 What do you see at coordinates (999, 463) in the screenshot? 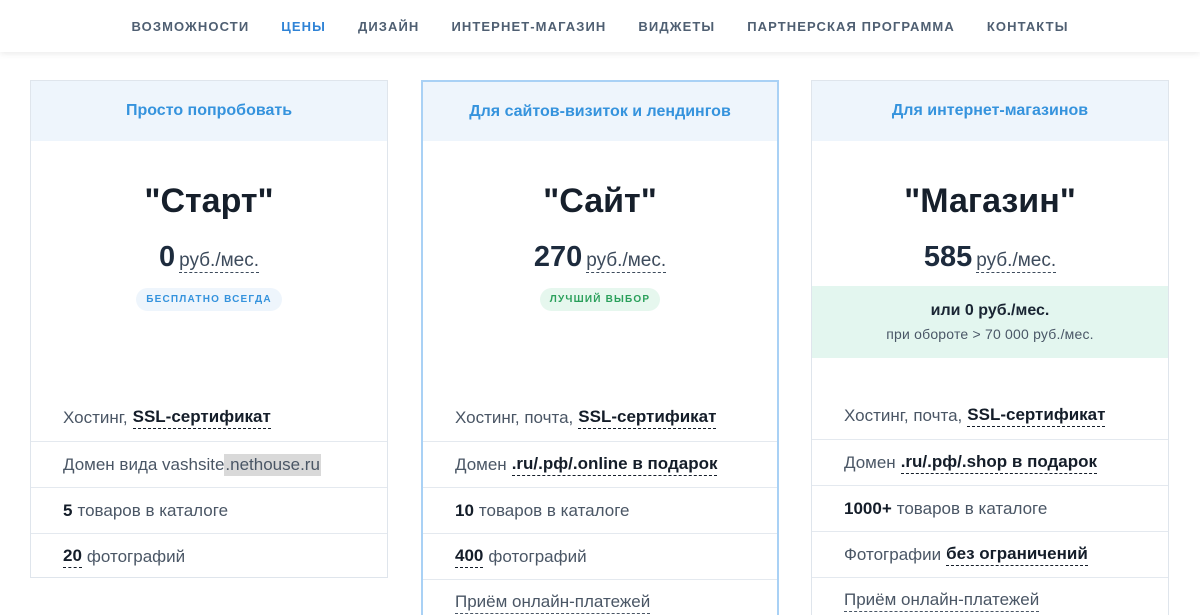
I see `domain-gift-link: .ru/.рф/.shop в подарок` at bounding box center [999, 463].